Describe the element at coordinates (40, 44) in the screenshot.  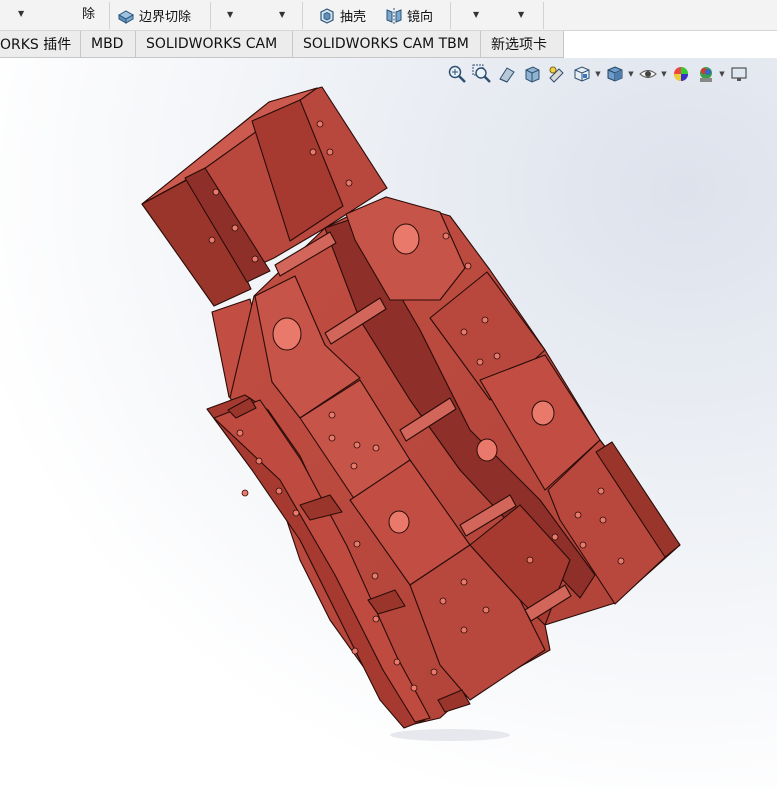
I see `tab-solidworks-addins: ORKS 插件` at that location.